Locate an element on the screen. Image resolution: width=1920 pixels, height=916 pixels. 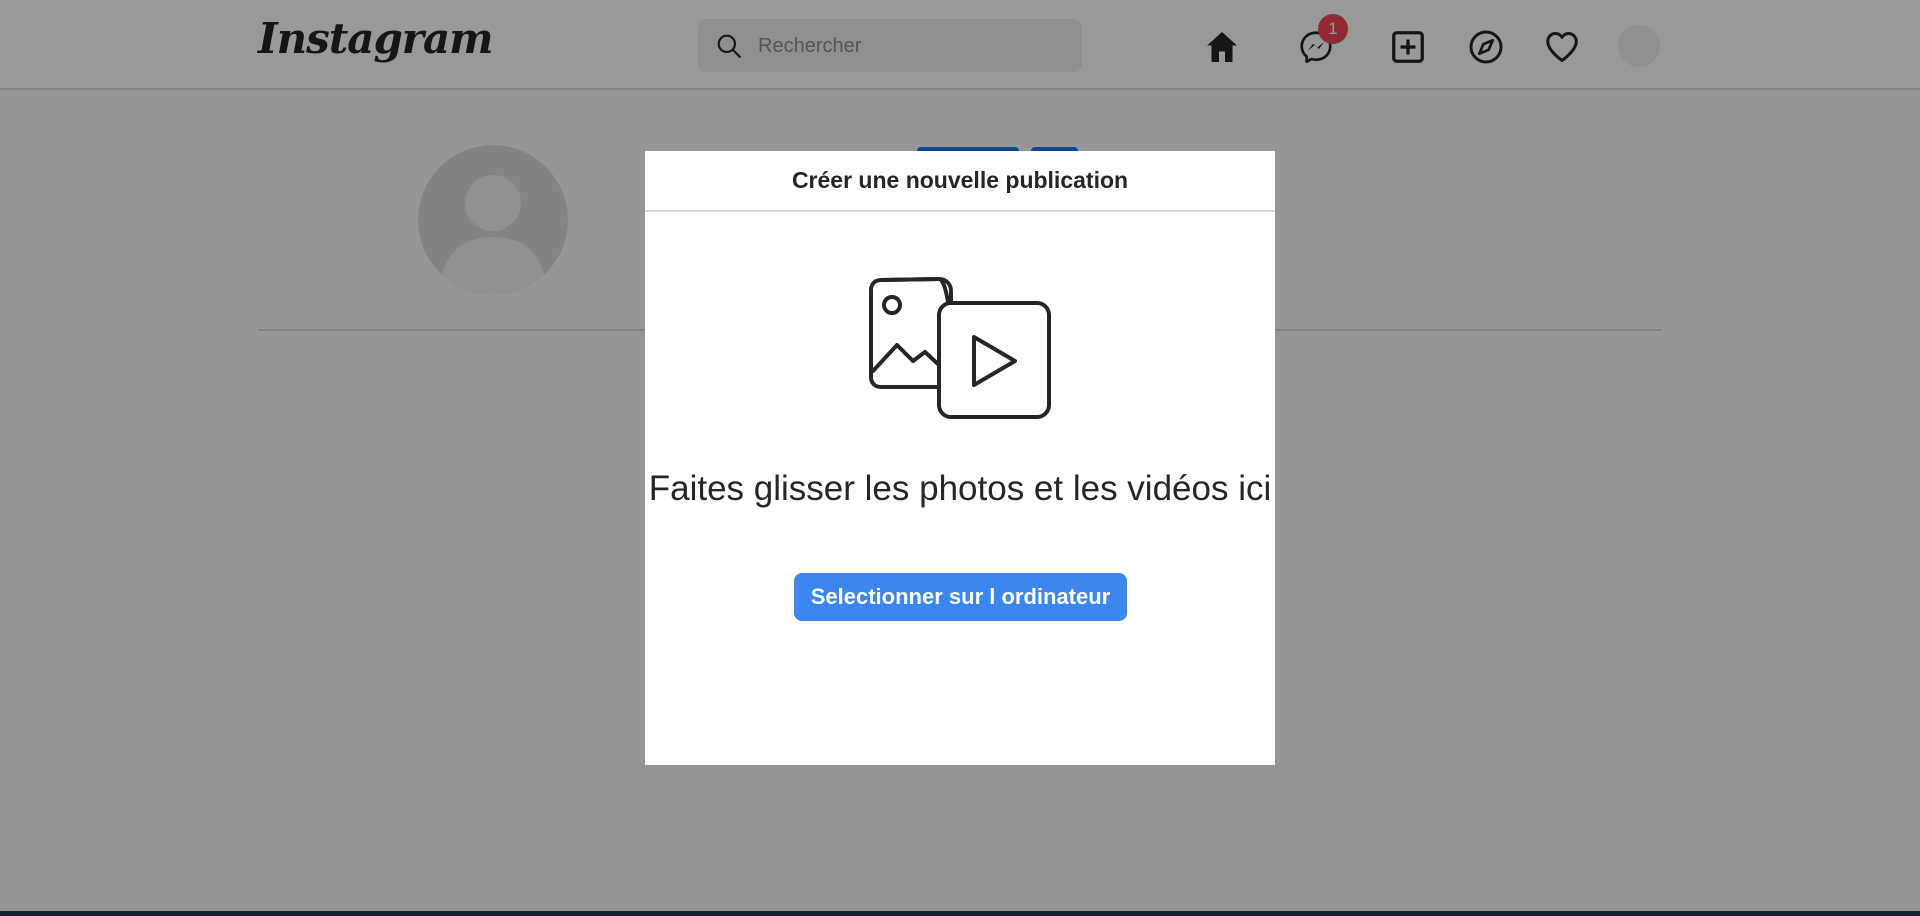
dialog-title: Créer une nouvelle publication is located at coordinates (960, 180).